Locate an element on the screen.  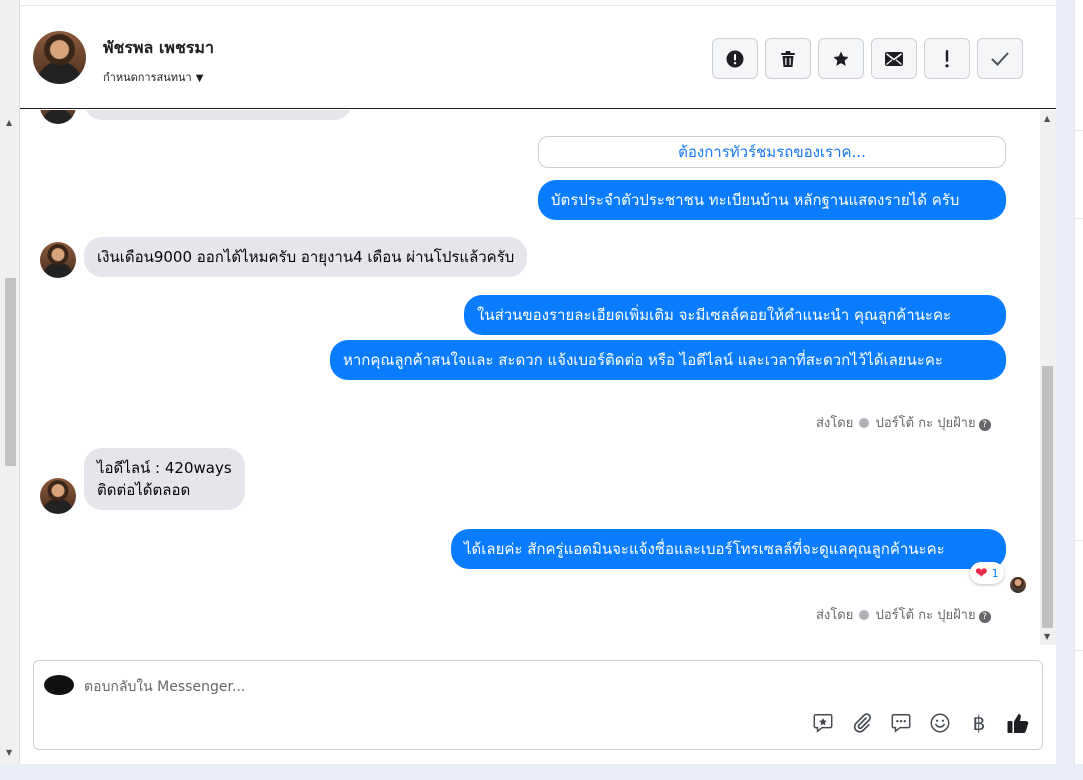
thumbs-up-icon is located at coordinates (1018, 723).